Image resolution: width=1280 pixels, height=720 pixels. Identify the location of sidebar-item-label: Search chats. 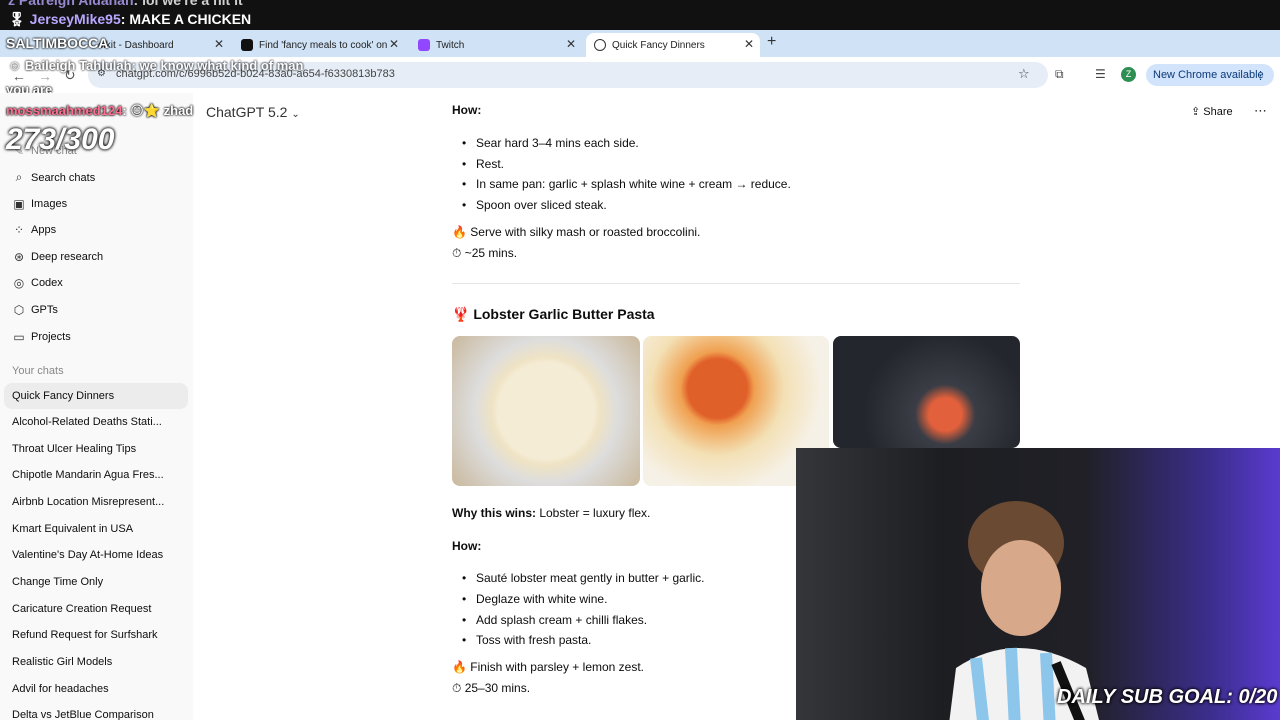
(63, 177).